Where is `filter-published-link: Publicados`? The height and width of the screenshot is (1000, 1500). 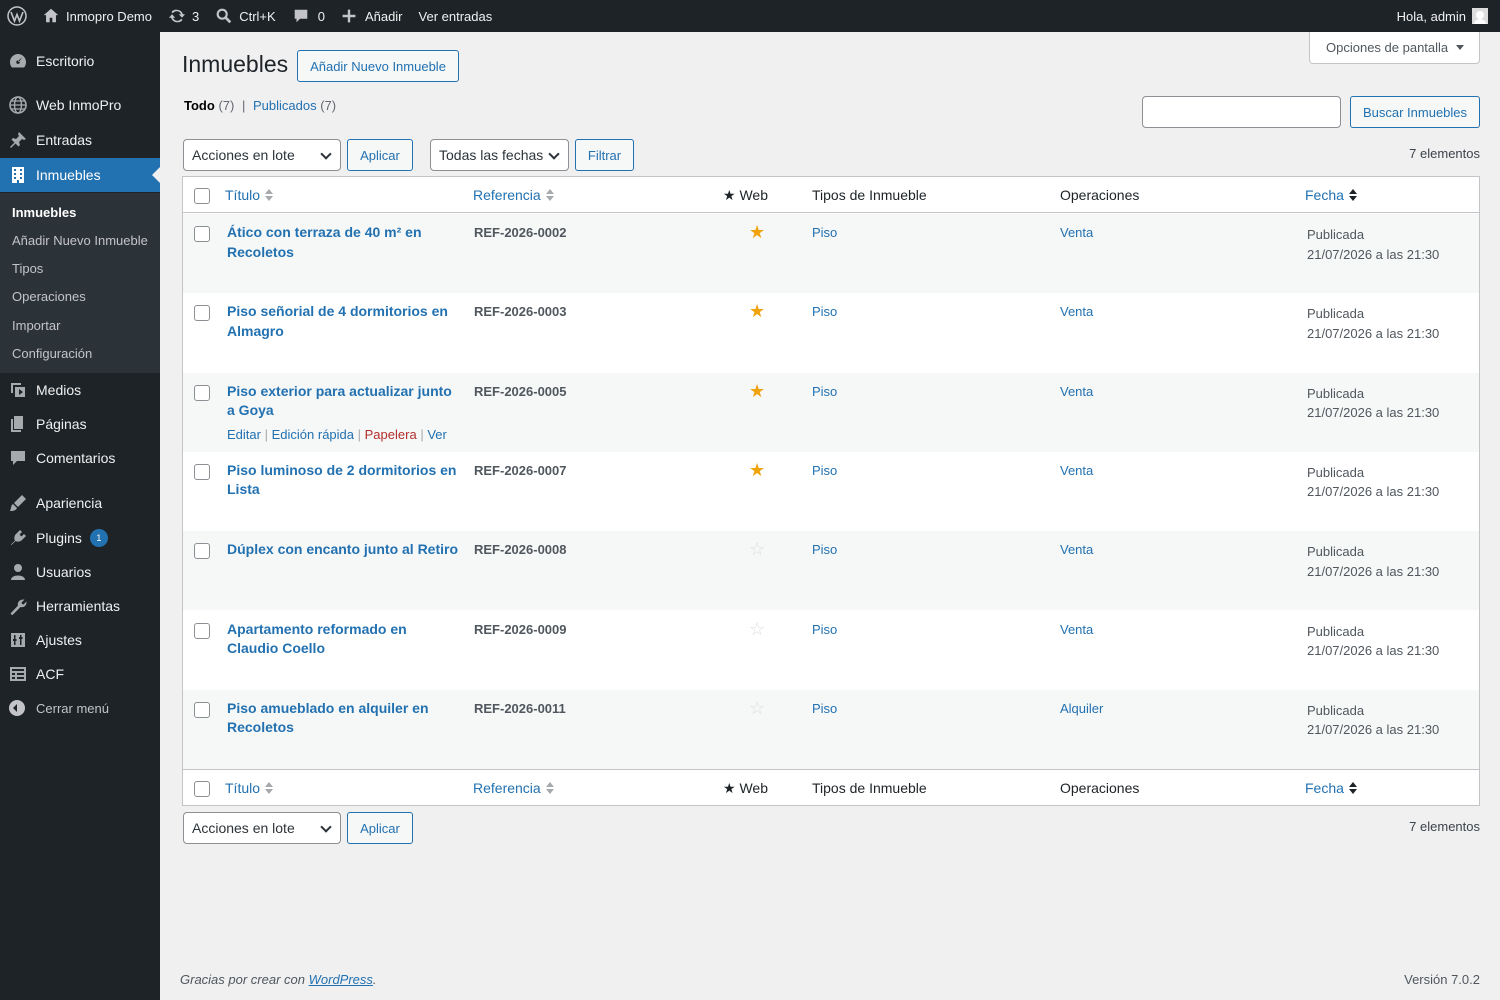 filter-published-link: Publicados is located at coordinates (285, 105).